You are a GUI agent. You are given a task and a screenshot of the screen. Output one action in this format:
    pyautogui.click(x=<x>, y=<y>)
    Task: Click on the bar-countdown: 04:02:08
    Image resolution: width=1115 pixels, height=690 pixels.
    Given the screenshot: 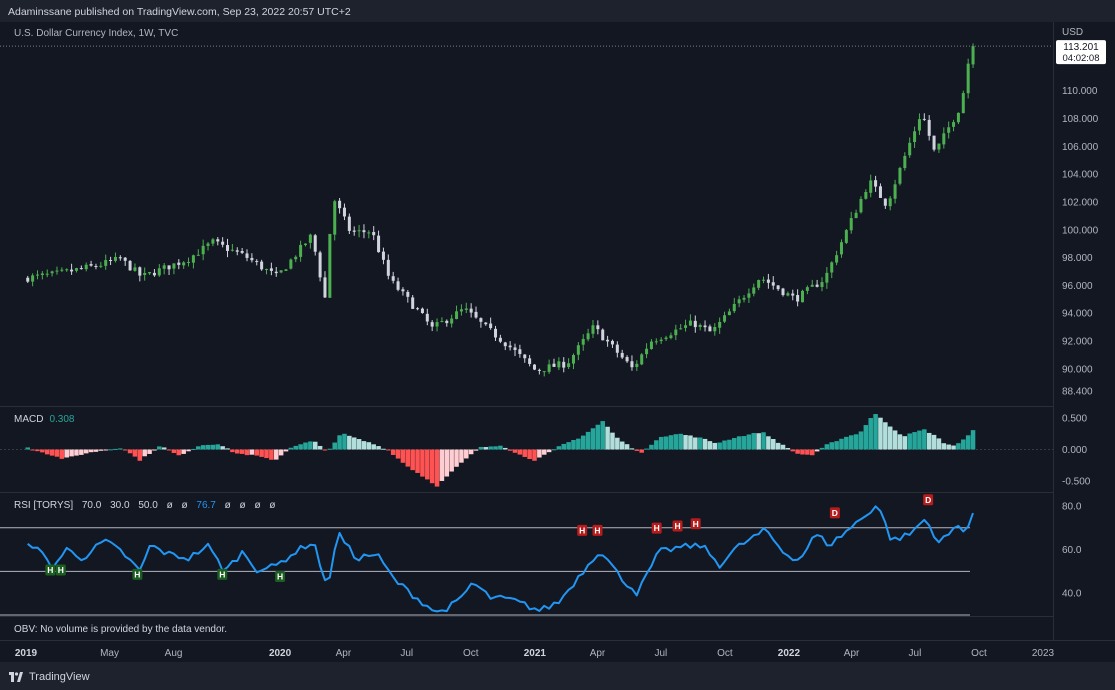 What is the action you would take?
    pyautogui.click(x=1081, y=58)
    